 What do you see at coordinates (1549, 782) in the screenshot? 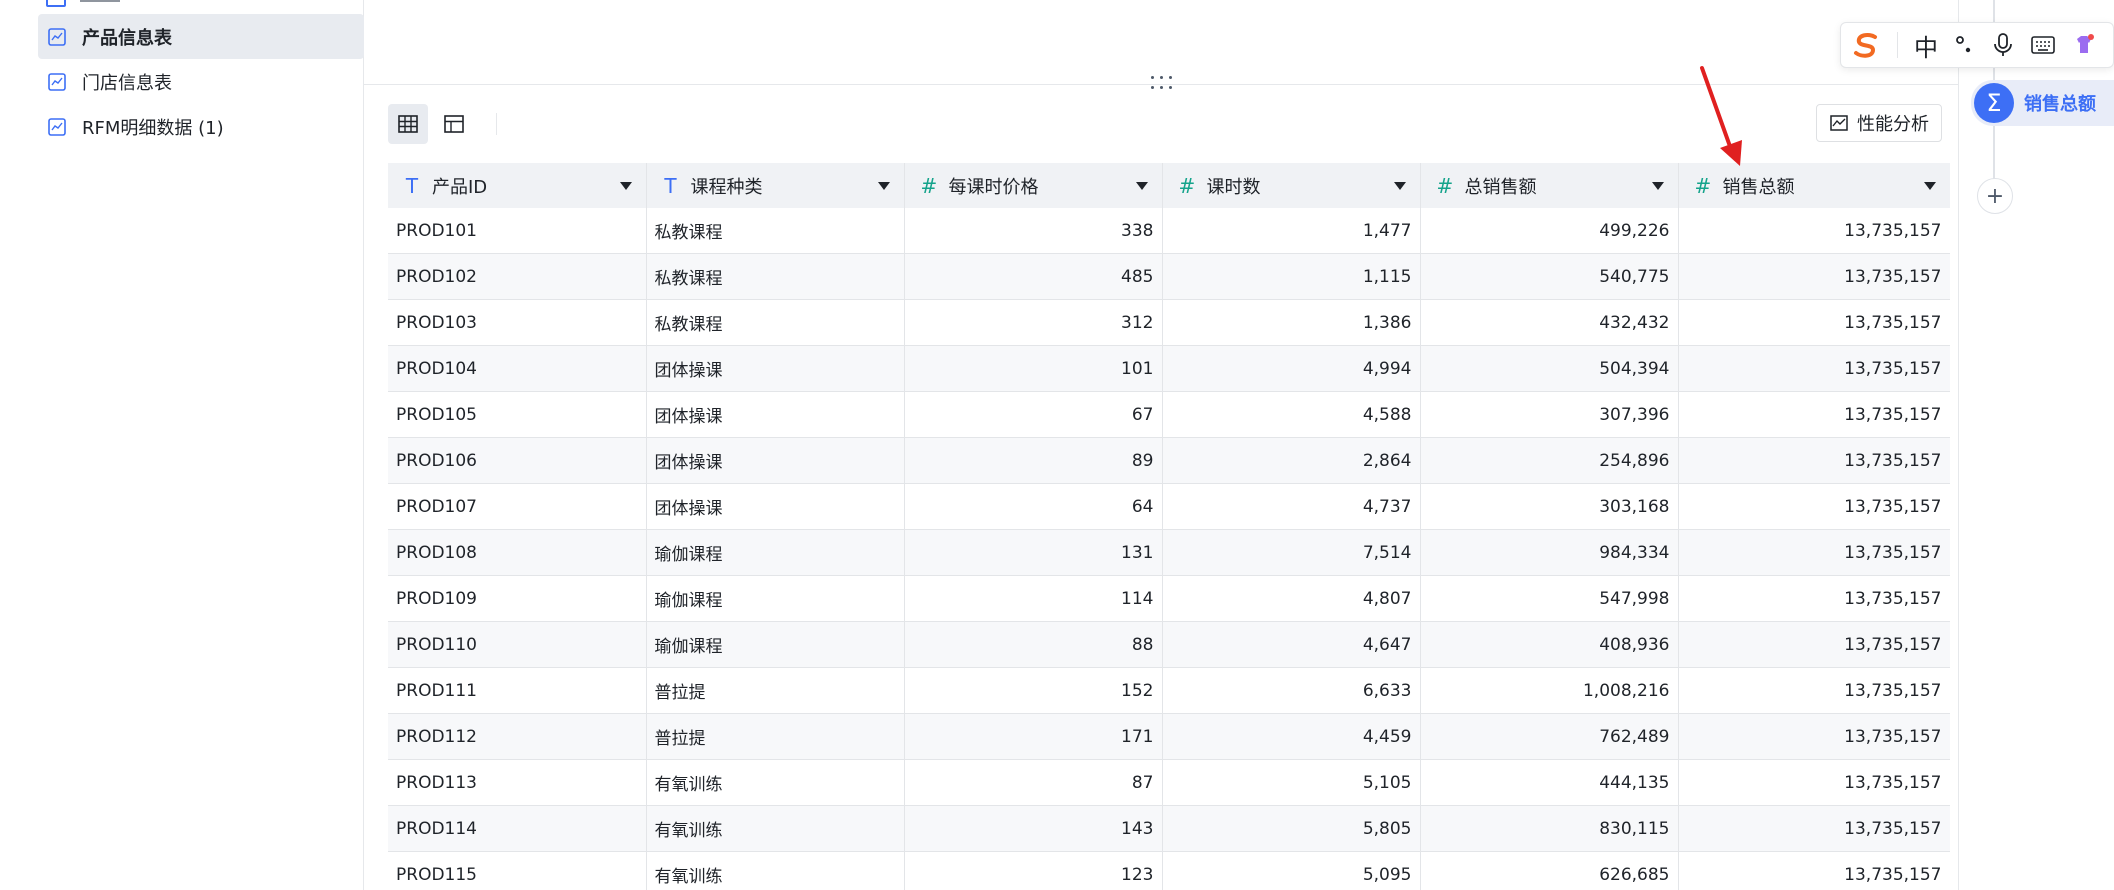
I see `cell-total-sales: 444,135` at bounding box center [1549, 782].